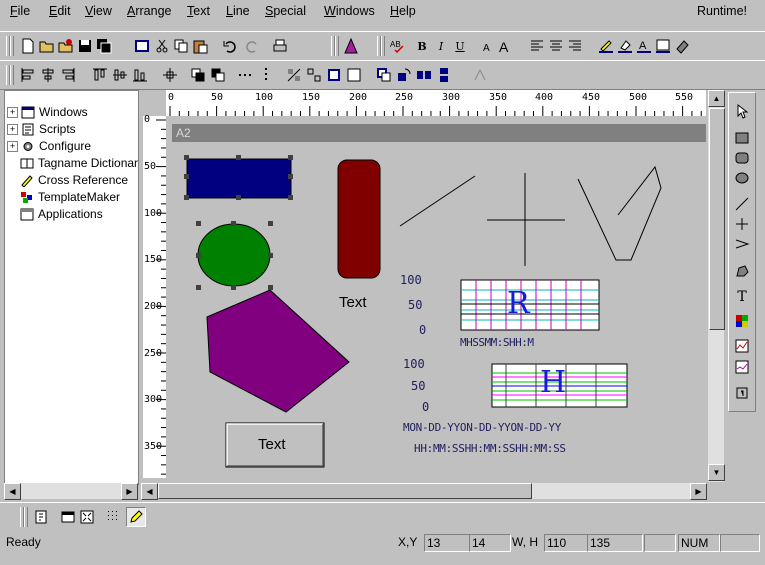 The height and width of the screenshot is (565, 765). What do you see at coordinates (100, 75) in the screenshot?
I see `align-tops-icon` at bounding box center [100, 75].